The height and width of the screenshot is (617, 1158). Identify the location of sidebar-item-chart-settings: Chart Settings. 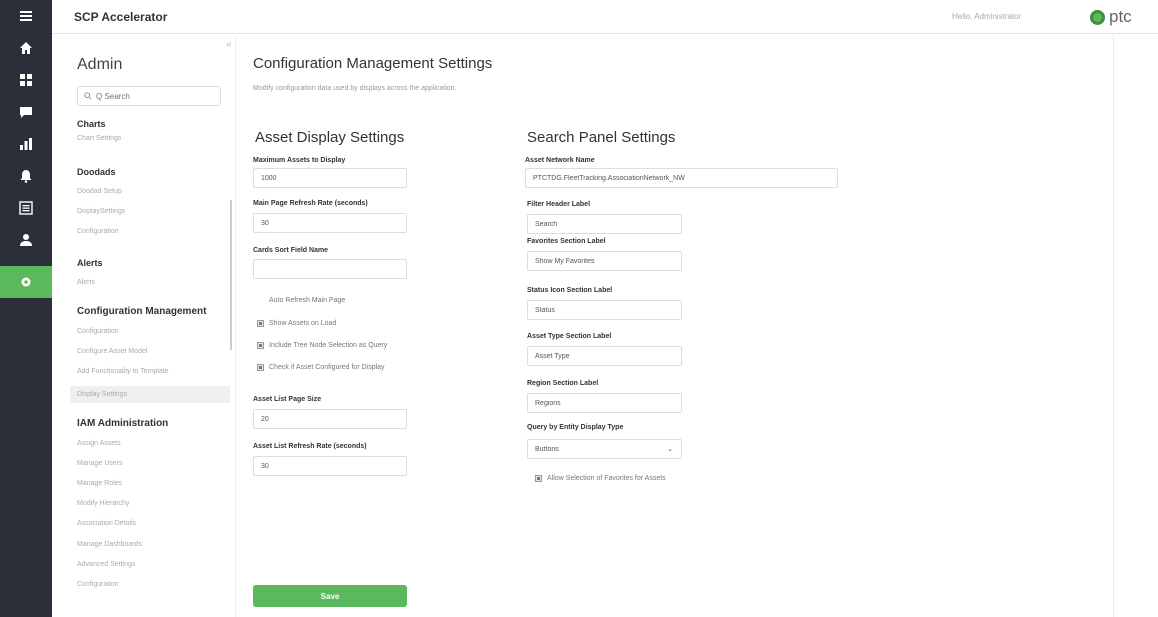
(99, 138).